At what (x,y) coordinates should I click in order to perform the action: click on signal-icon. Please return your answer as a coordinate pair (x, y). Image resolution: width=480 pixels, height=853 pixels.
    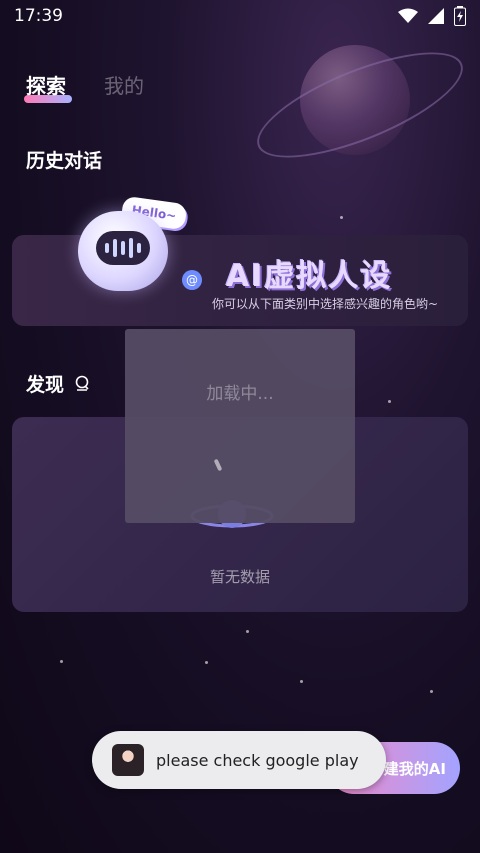
    Looking at the image, I should click on (436, 16).